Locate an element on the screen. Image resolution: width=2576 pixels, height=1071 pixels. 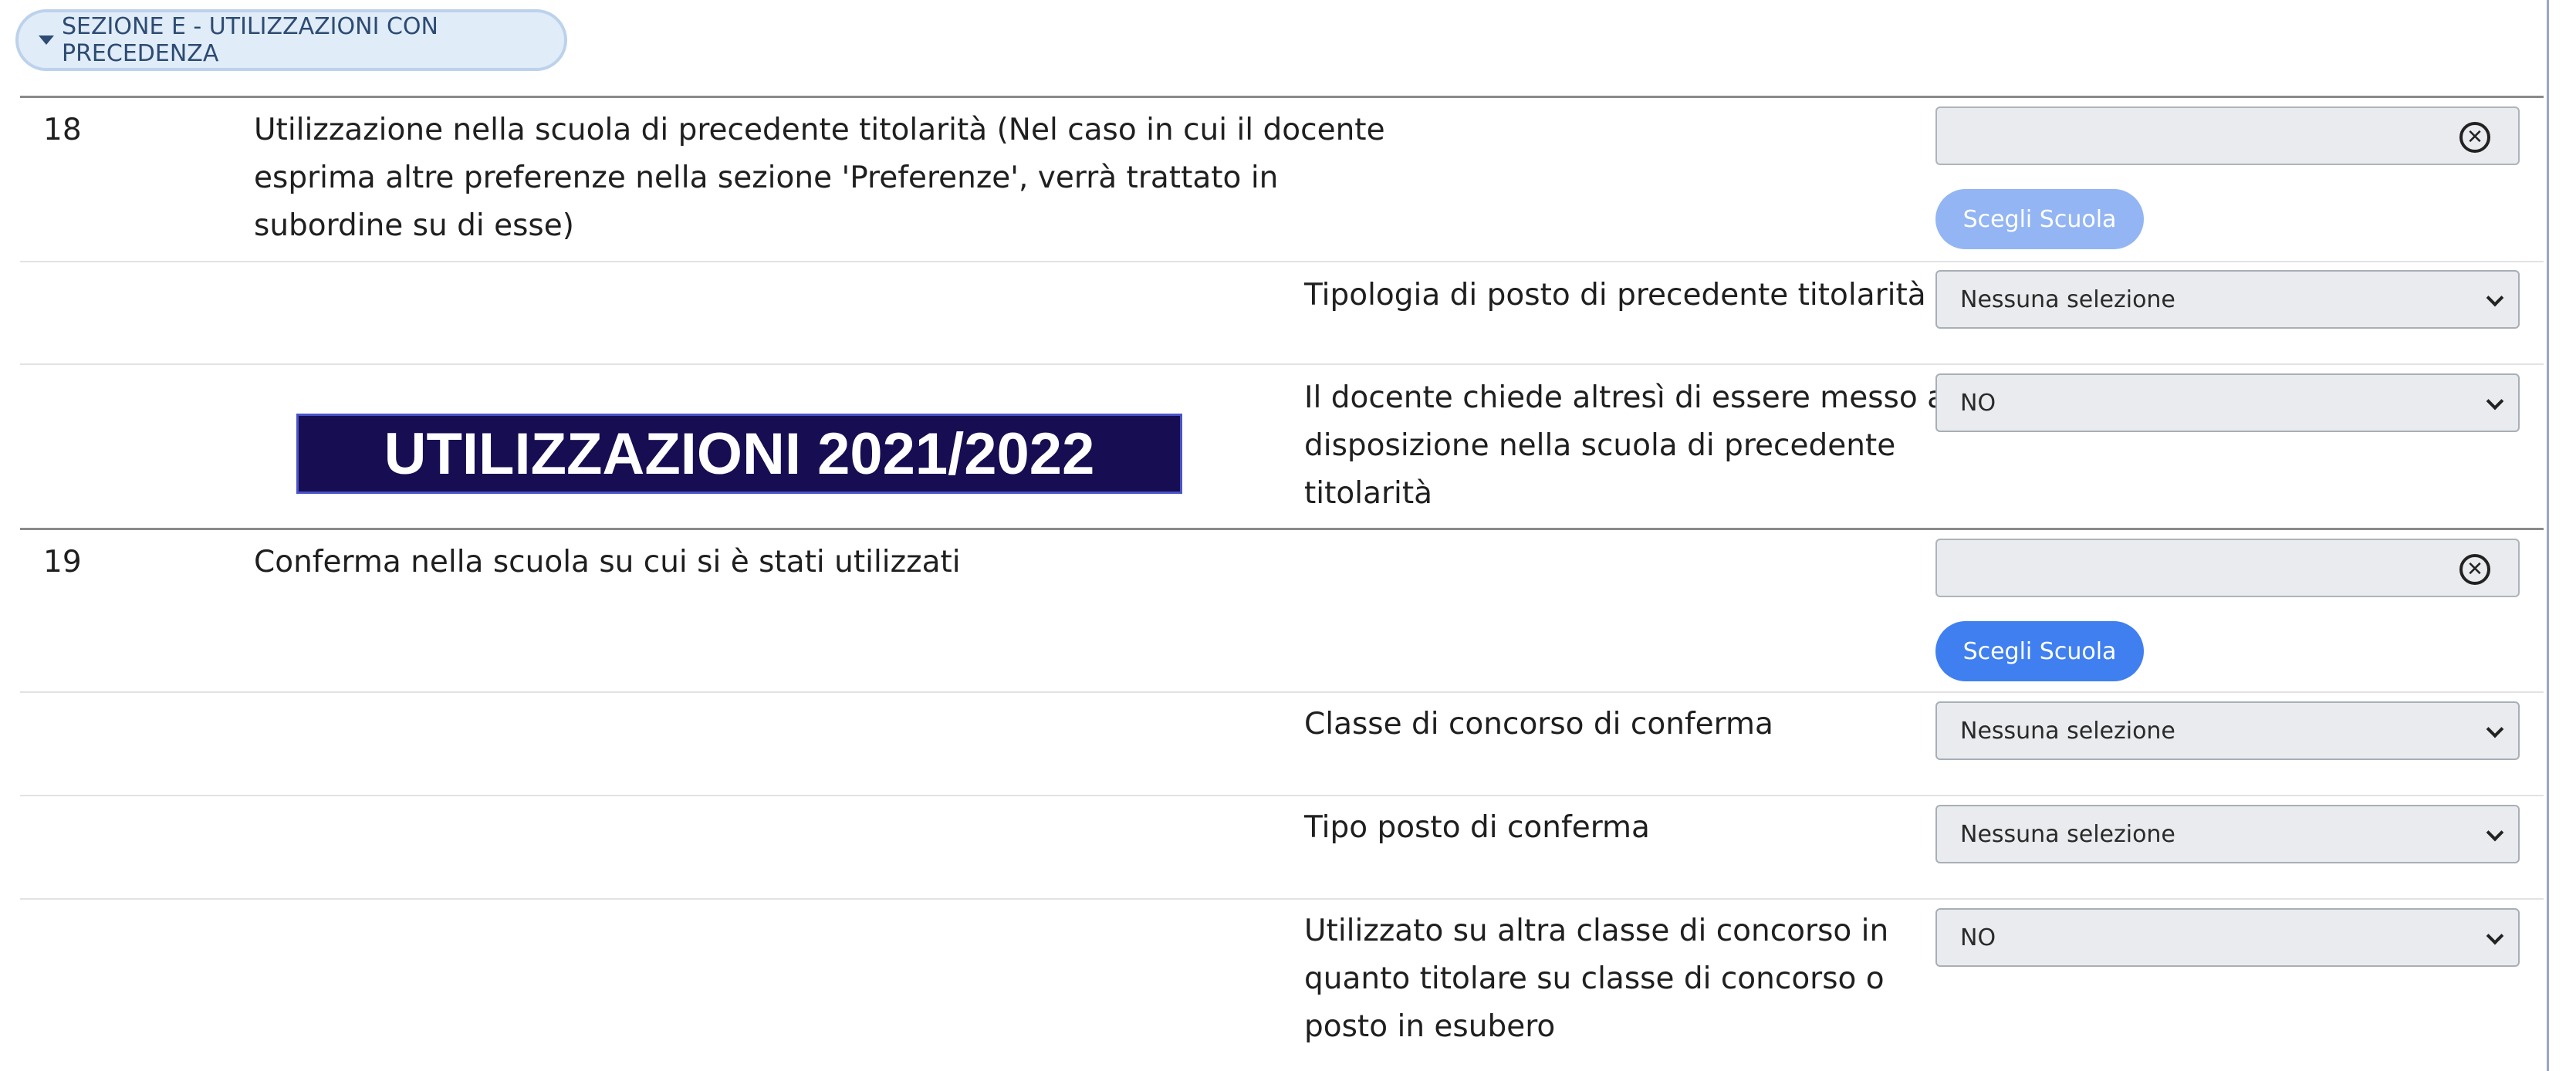
altra-classe-label-line-3: posto in esubero is located at coordinates (1430, 1027).